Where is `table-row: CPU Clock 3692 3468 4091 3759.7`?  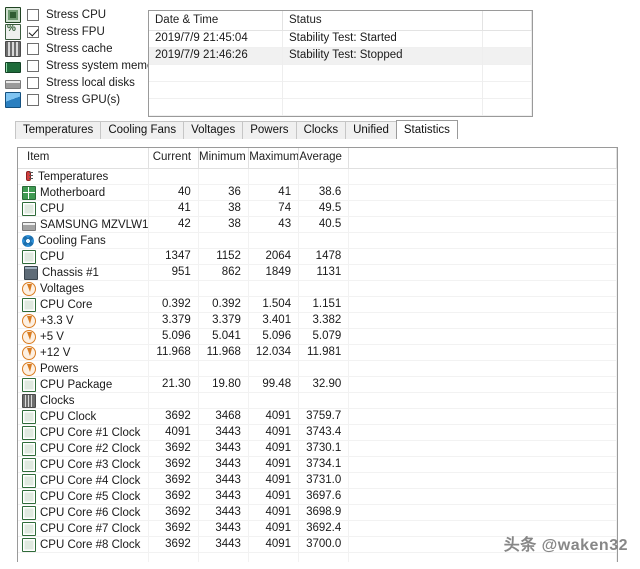 table-row: CPU Clock 3692 3468 4091 3759.7 is located at coordinates (317, 417).